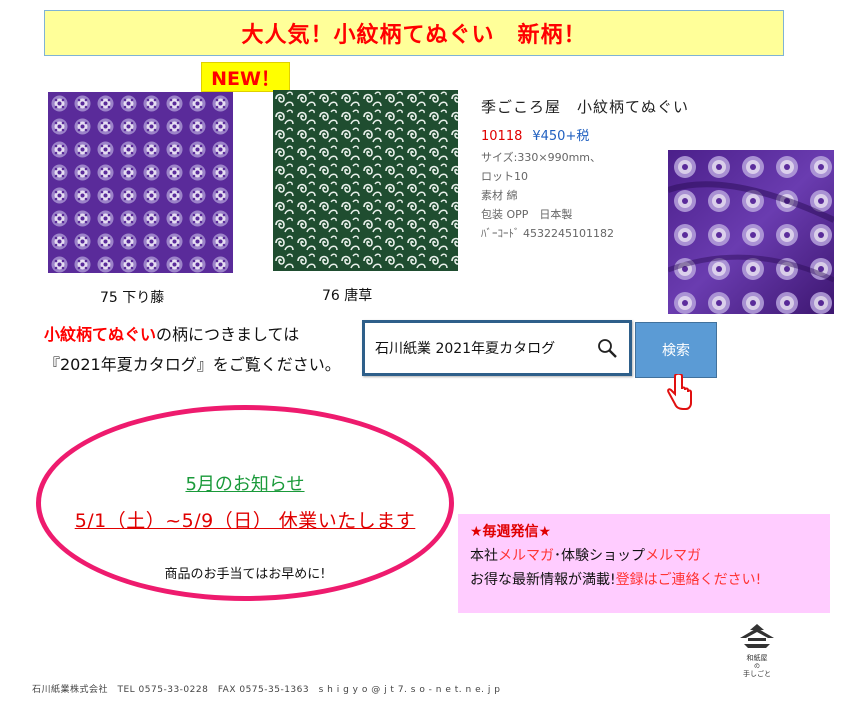 This screenshot has width=857, height=707. Describe the element at coordinates (601, 134) in the screenshot. I see `product-price-row: 10118 ¥450+税` at that location.